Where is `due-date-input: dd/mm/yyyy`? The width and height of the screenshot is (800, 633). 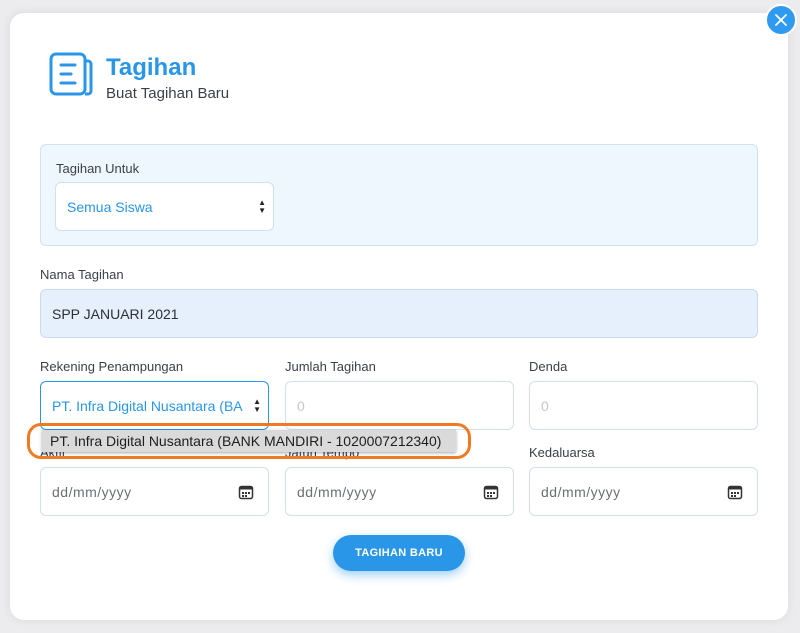 due-date-input: dd/mm/yyyy is located at coordinates (399, 491).